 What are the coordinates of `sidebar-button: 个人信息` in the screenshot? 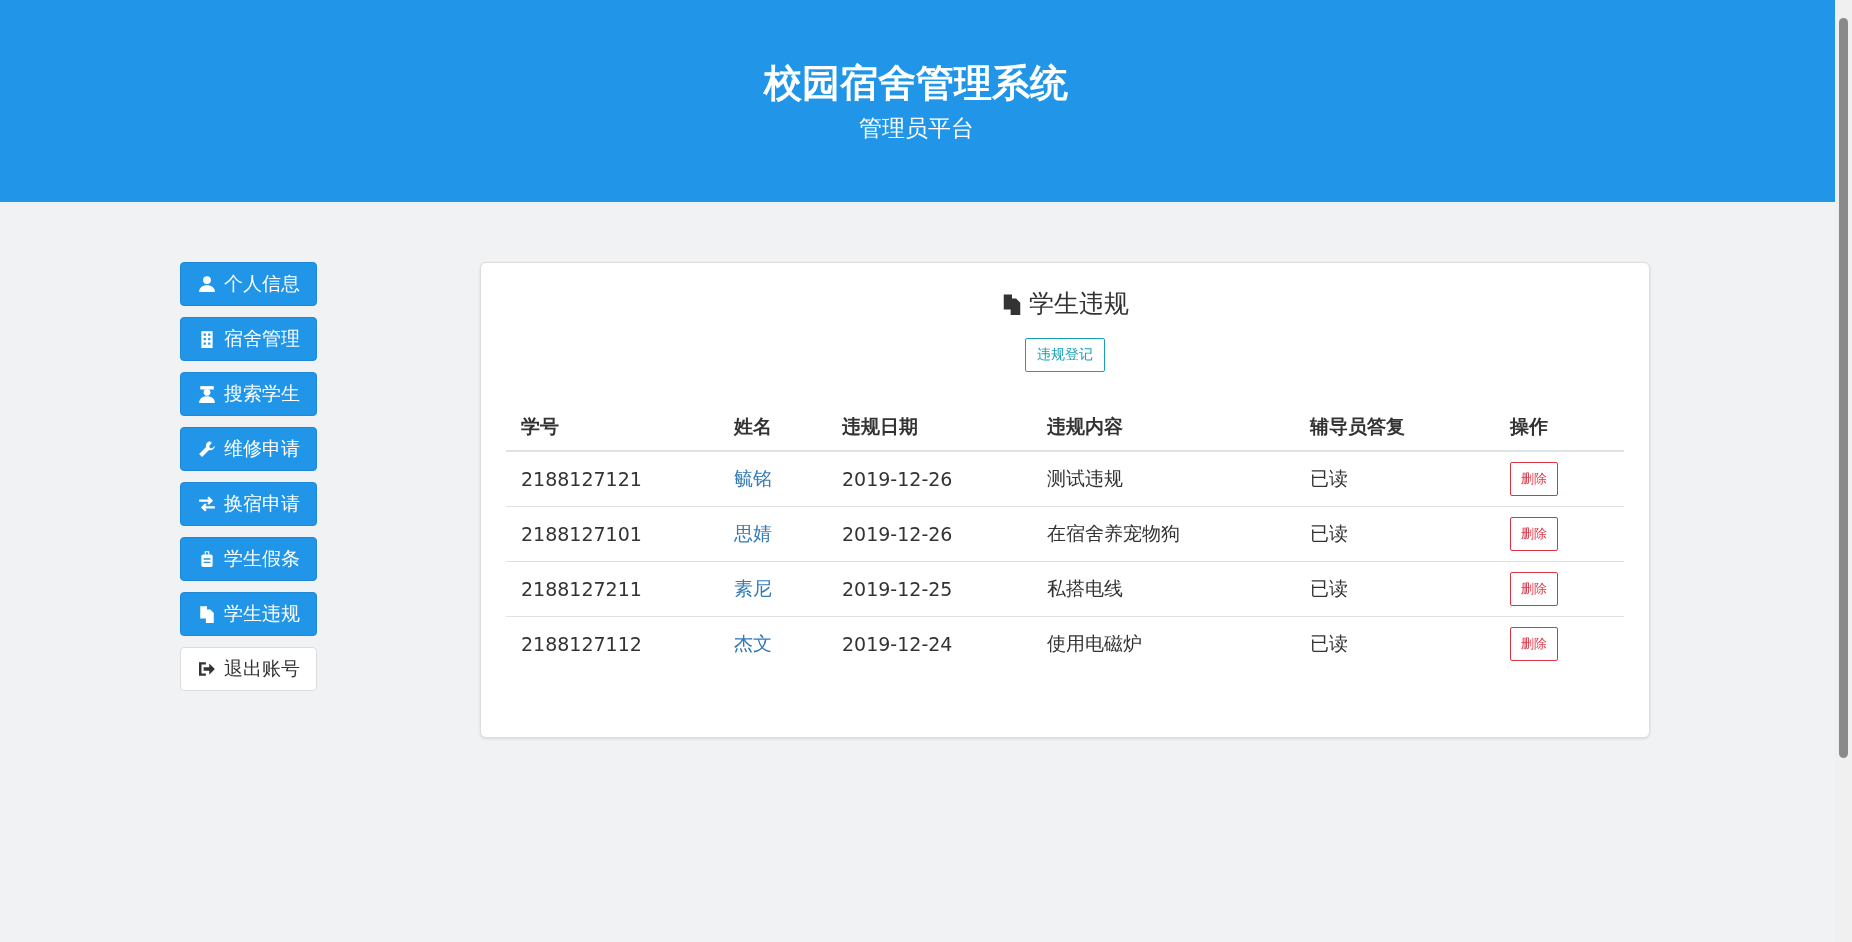 It's located at (248, 284).